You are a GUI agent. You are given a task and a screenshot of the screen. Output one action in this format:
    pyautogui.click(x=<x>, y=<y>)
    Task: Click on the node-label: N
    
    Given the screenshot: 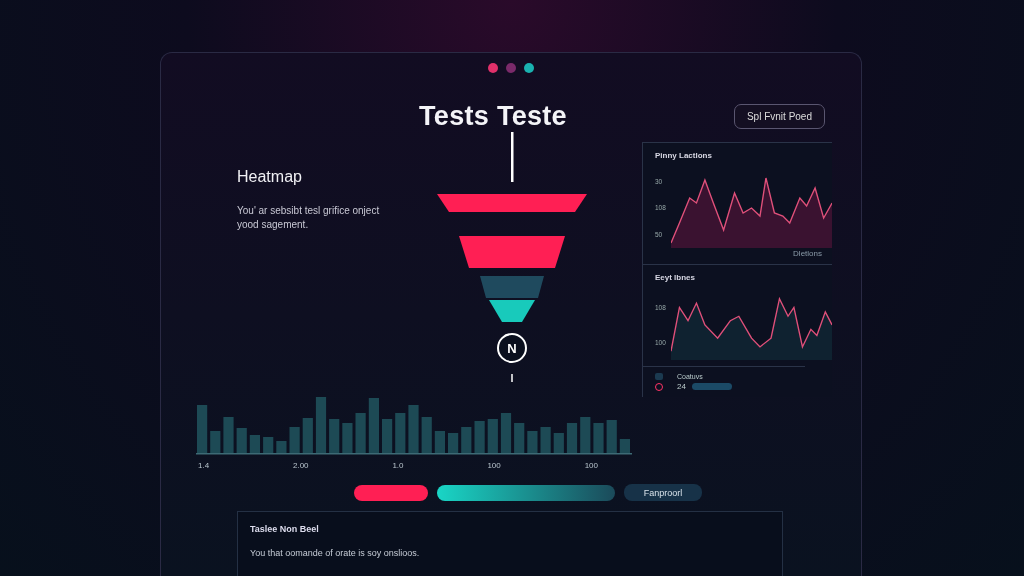 What is the action you would take?
    pyautogui.click(x=512, y=348)
    